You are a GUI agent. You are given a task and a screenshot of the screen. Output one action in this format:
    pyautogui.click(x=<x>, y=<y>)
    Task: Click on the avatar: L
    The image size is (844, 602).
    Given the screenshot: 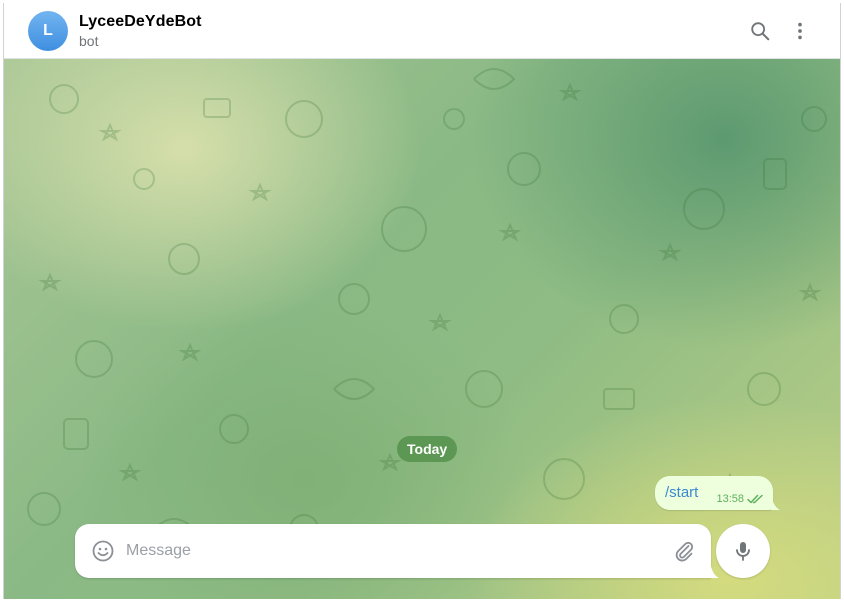 What is the action you would take?
    pyautogui.click(x=48, y=30)
    